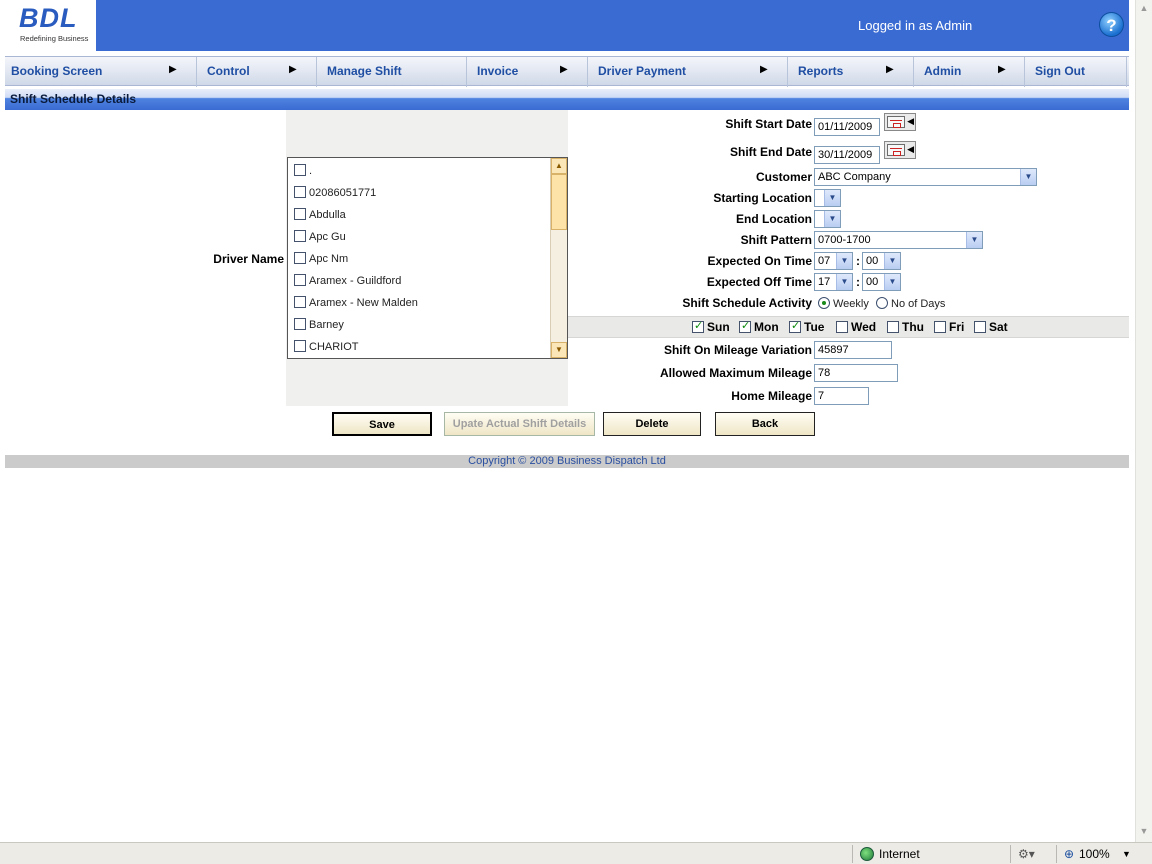  Describe the element at coordinates (969, 72) in the screenshot. I see `menu-admin: Admin ▶` at that location.